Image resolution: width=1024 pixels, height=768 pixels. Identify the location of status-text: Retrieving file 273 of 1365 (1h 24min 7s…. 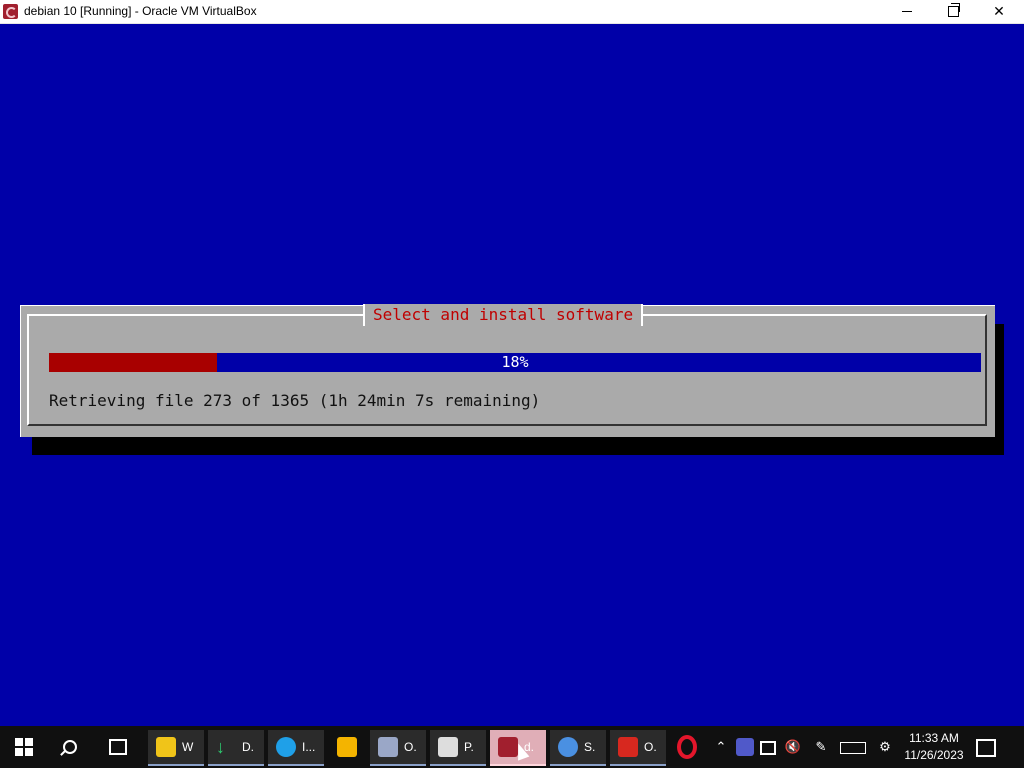
(295, 400).